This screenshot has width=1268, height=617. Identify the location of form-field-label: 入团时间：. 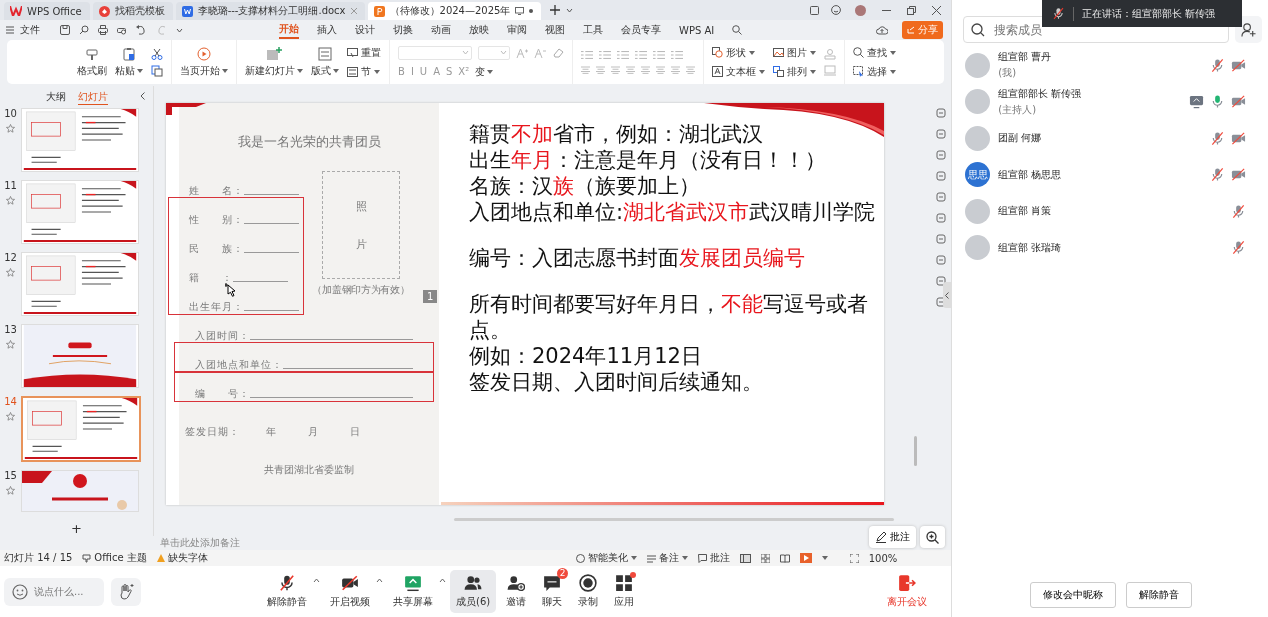
(222, 336).